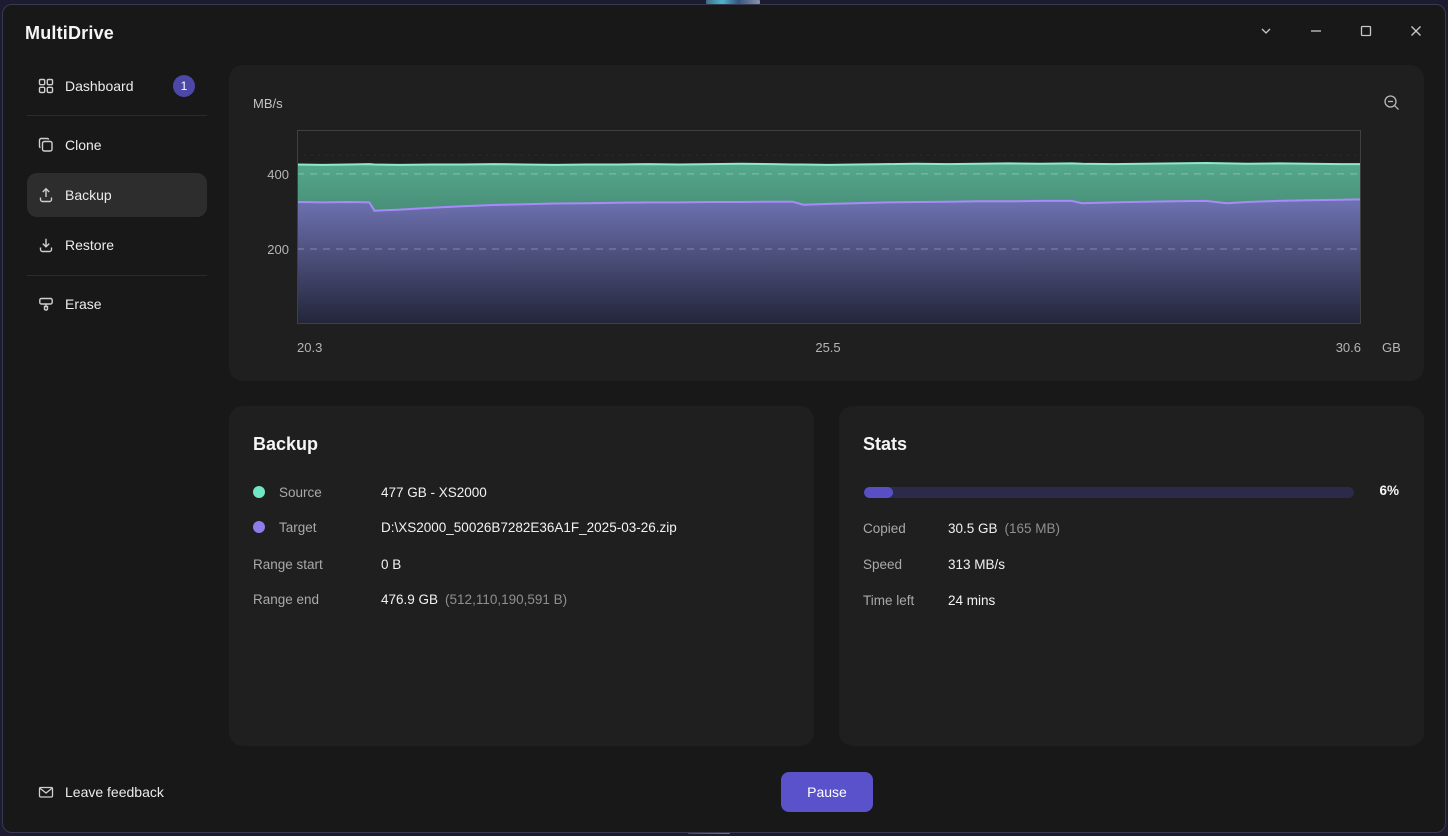 The image size is (1448, 836). I want to click on row-label: Source, so click(300, 492).